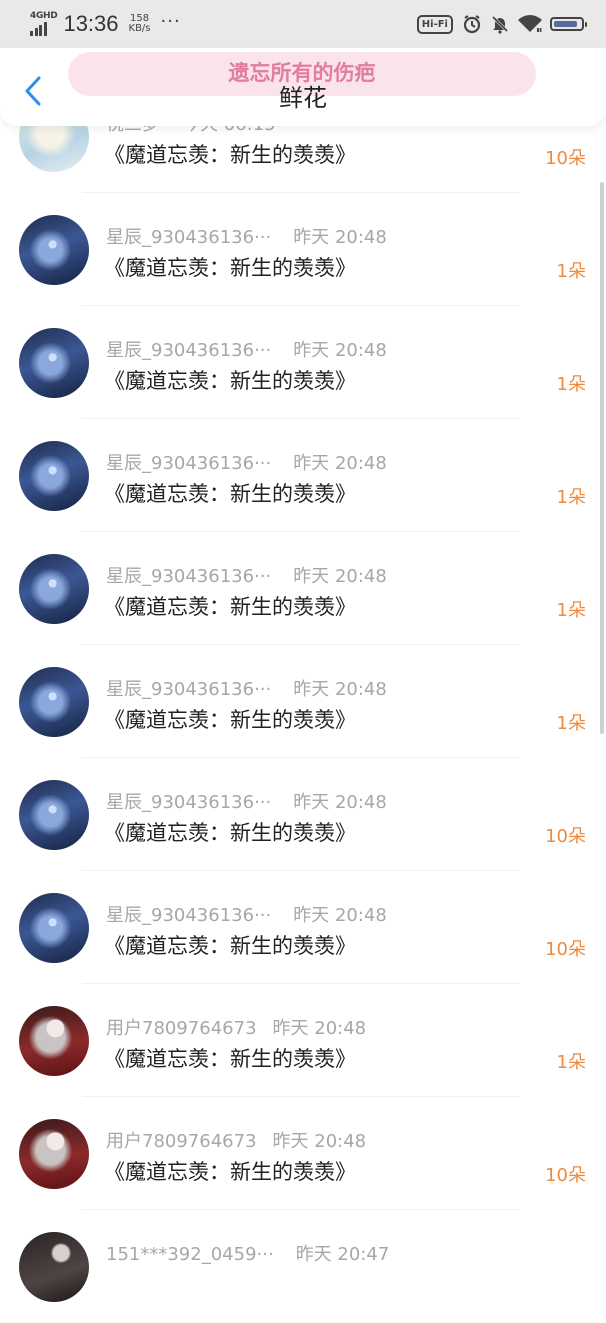 This screenshot has width=606, height=1323. Describe the element at coordinates (303, 1153) in the screenshot. I see `list-item: 用户7809764673 昨天 20:48 《魔道忘羡：新生的羡羡》 10朵` at that location.